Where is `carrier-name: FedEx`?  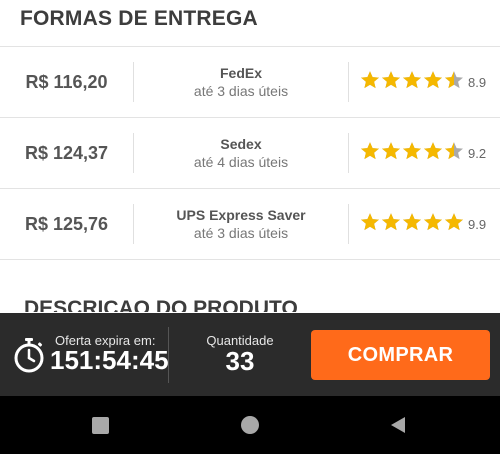
carrier-name: FedEx is located at coordinates (240, 73).